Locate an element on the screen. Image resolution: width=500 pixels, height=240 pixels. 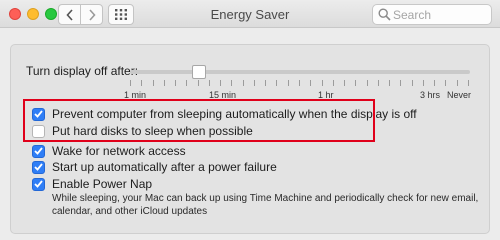
search-placeholder: Search is located at coordinates (412, 15).